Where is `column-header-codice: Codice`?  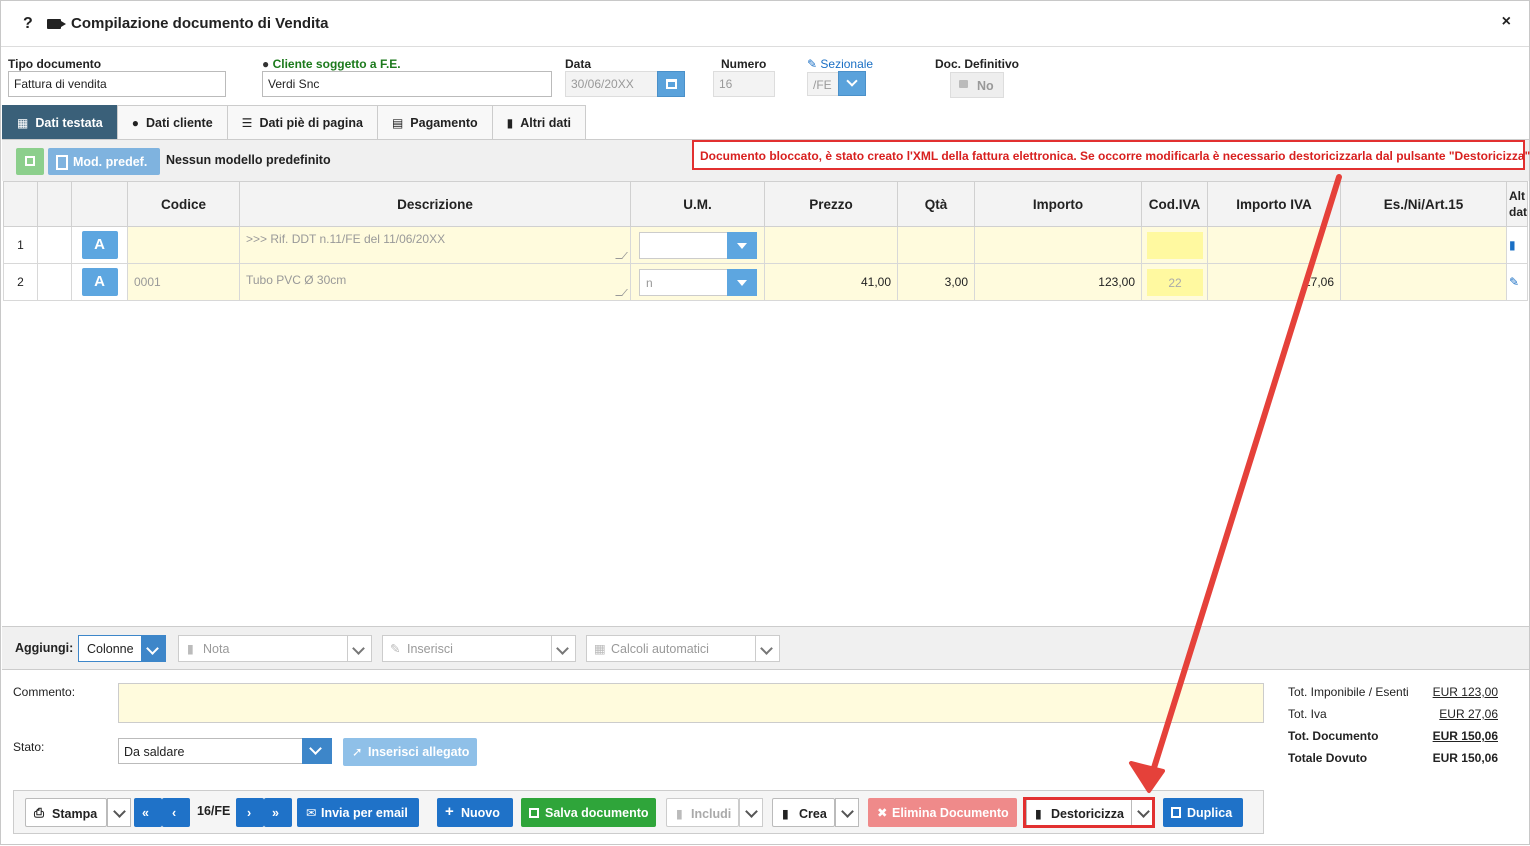 column-header-codice: Codice is located at coordinates (183, 204).